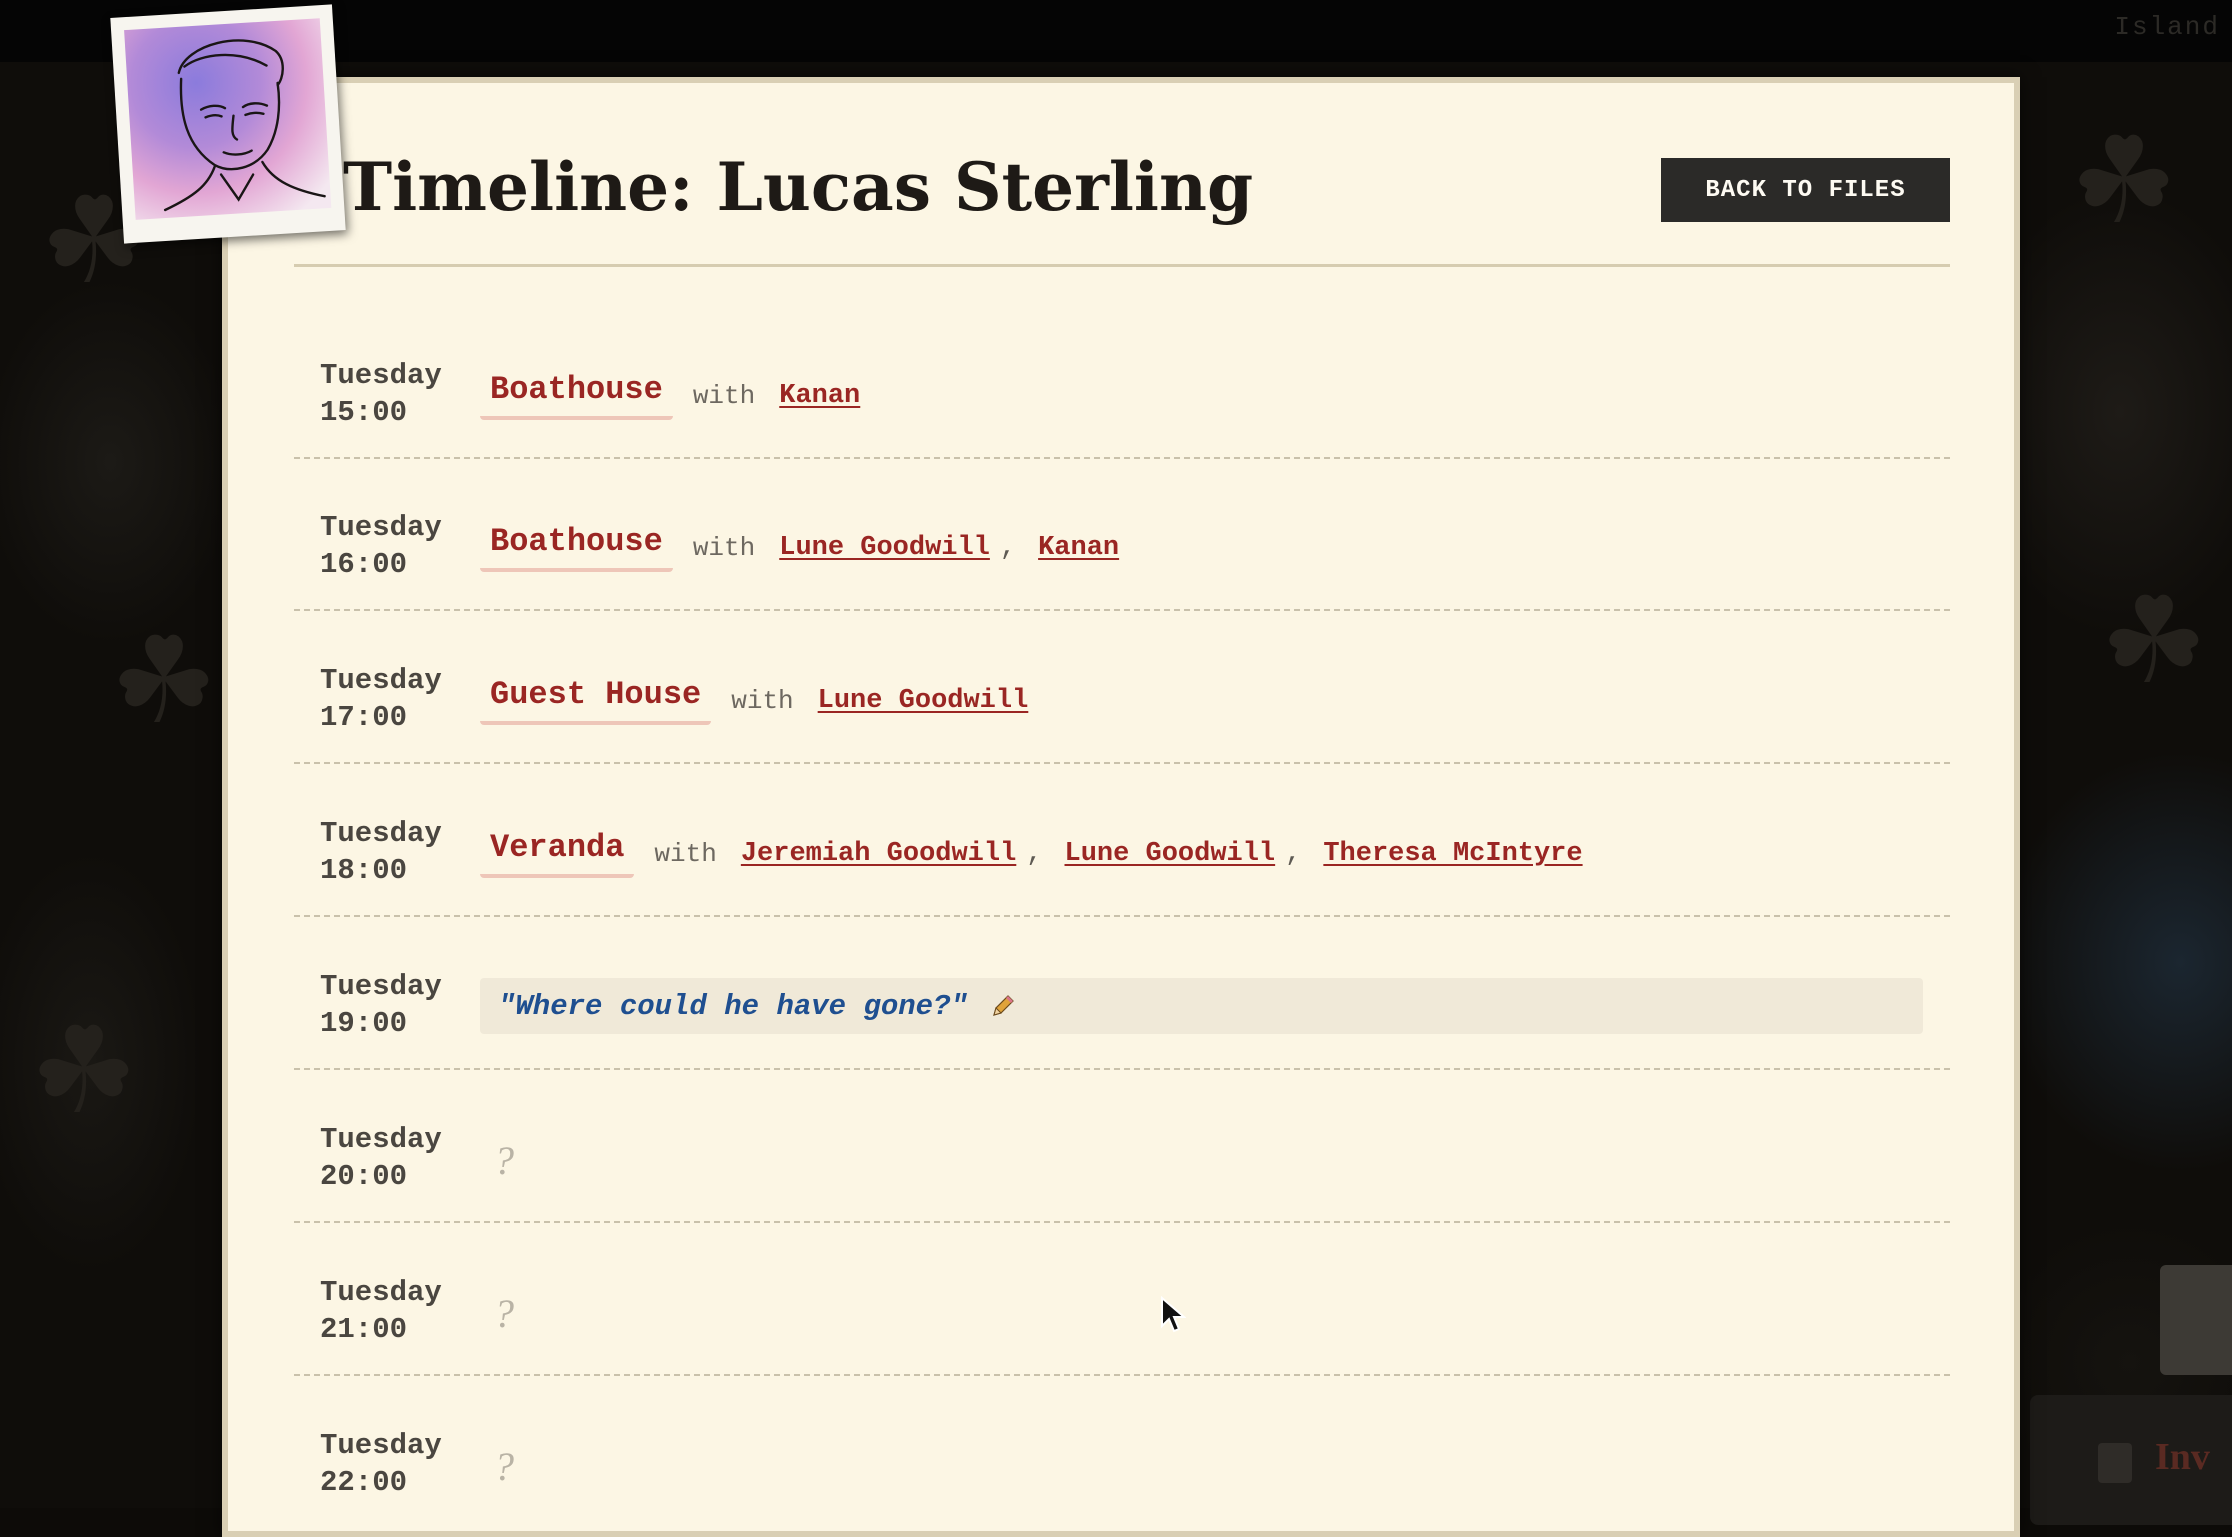 The width and height of the screenshot is (2232, 1537). Describe the element at coordinates (364, 412) in the screenshot. I see `time-label: 15:00` at that location.